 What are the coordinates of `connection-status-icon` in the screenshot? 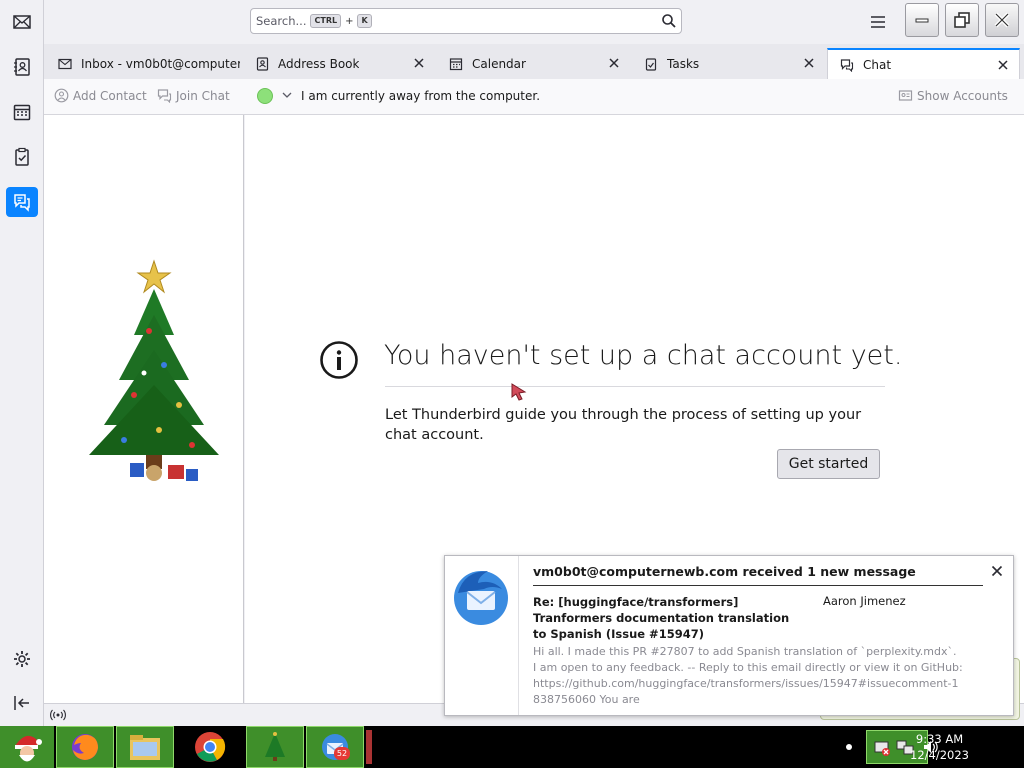 It's located at (58, 715).